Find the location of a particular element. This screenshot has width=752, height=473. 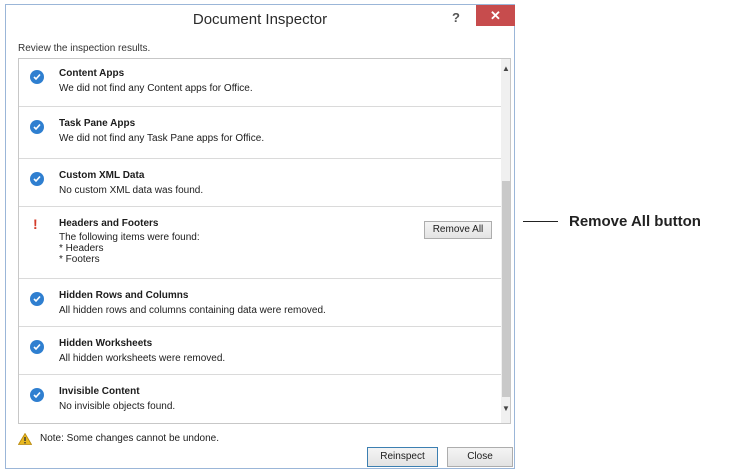

result-title: Hidden Worksheets is located at coordinates (106, 343).